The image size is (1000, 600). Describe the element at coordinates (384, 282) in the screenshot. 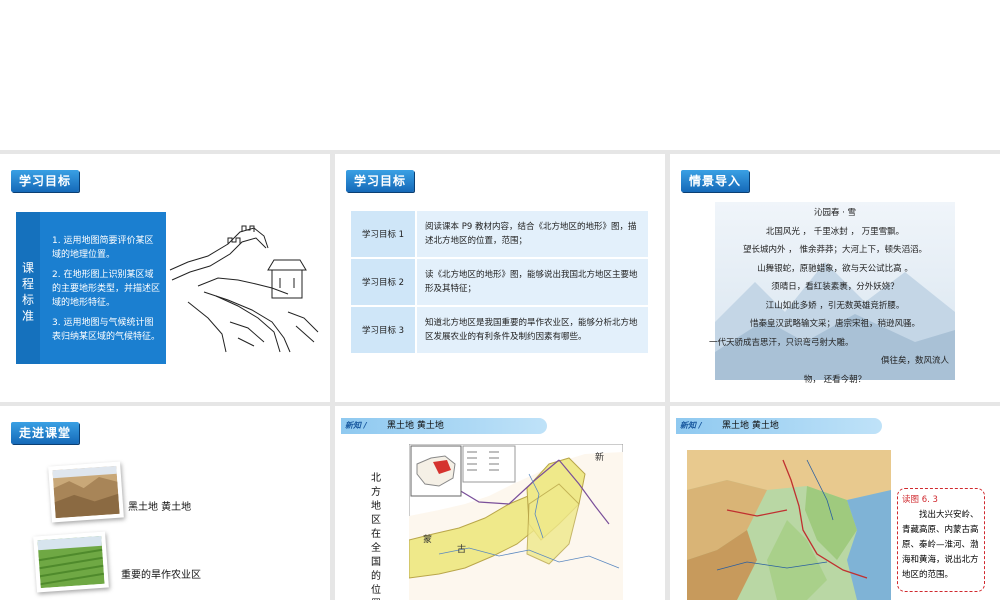

I see `goal-label: 学习目标 2` at that location.